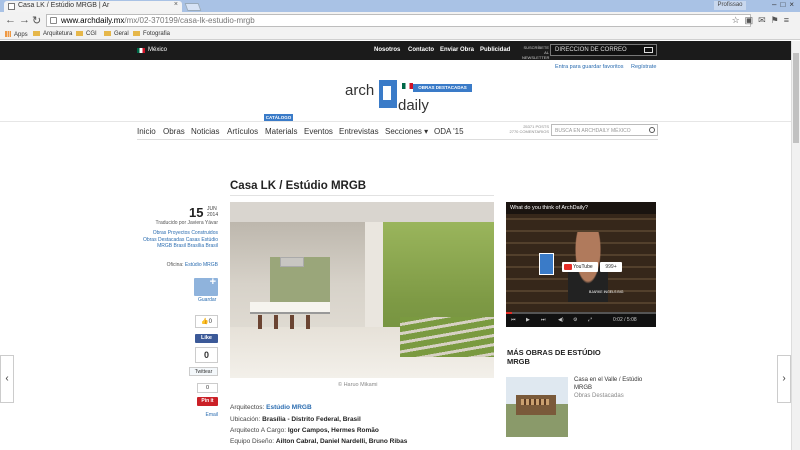  I want to click on new-tab-button, so click(193, 7).